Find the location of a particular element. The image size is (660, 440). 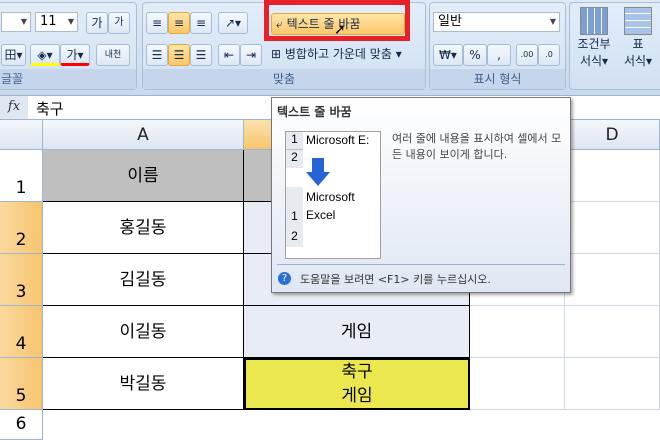

align-middle-button: ≡ is located at coordinates (179, 23).